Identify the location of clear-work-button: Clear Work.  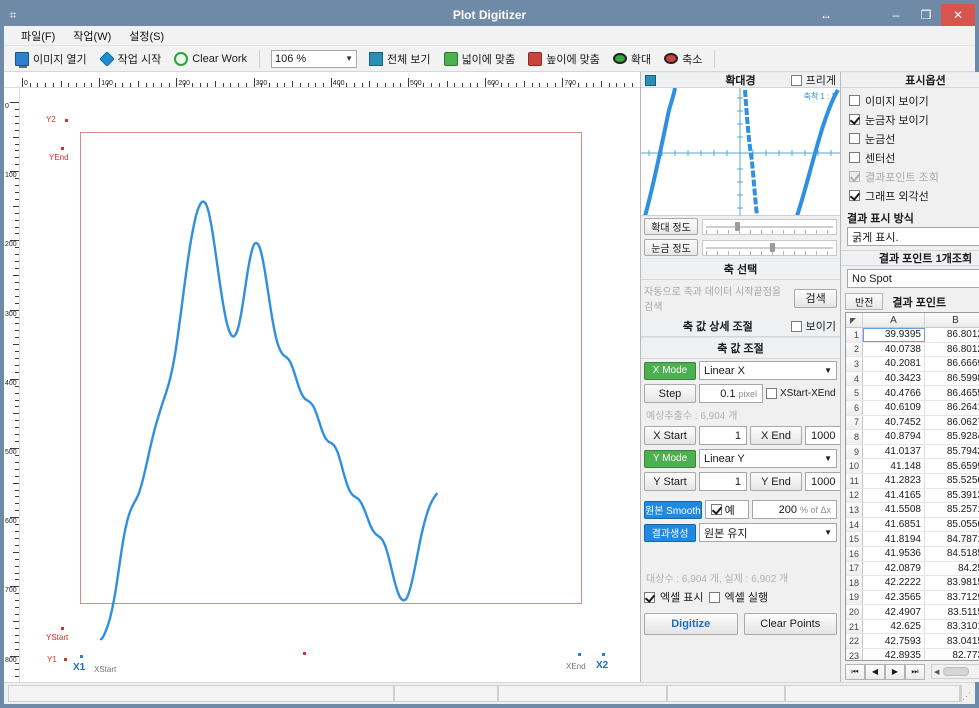
(210, 59).